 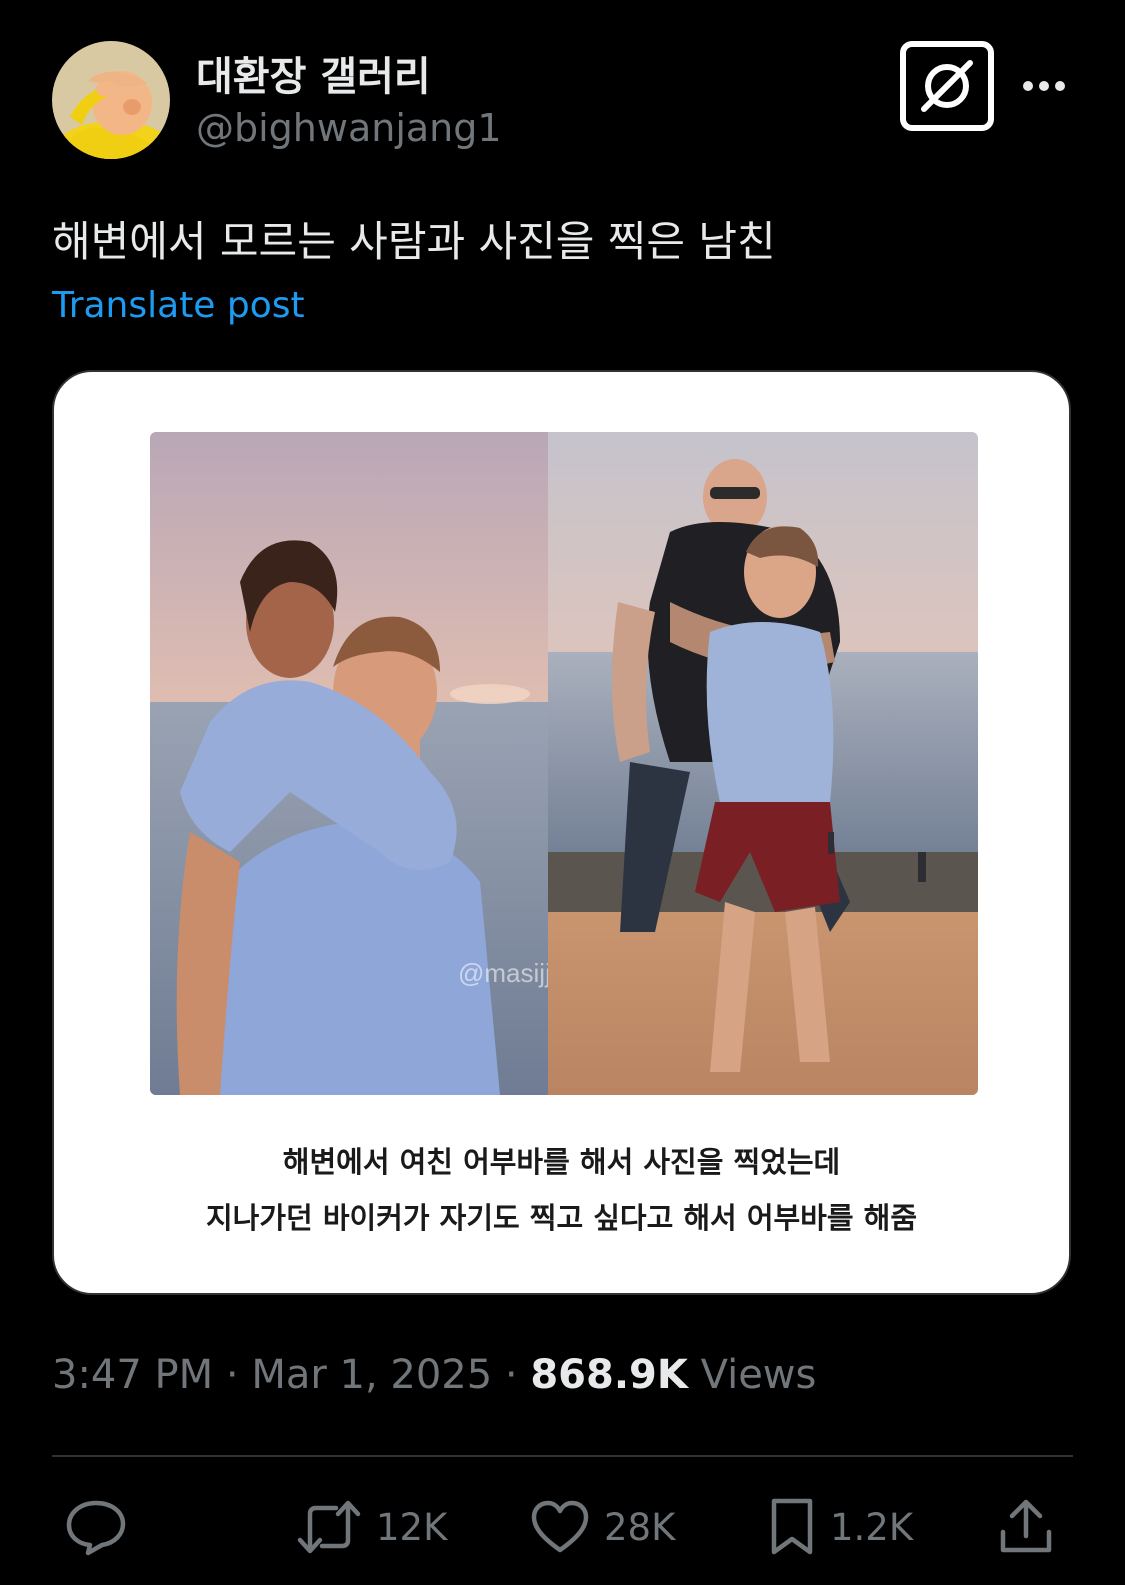 I want to click on reply-button, so click(x=96, y=1527).